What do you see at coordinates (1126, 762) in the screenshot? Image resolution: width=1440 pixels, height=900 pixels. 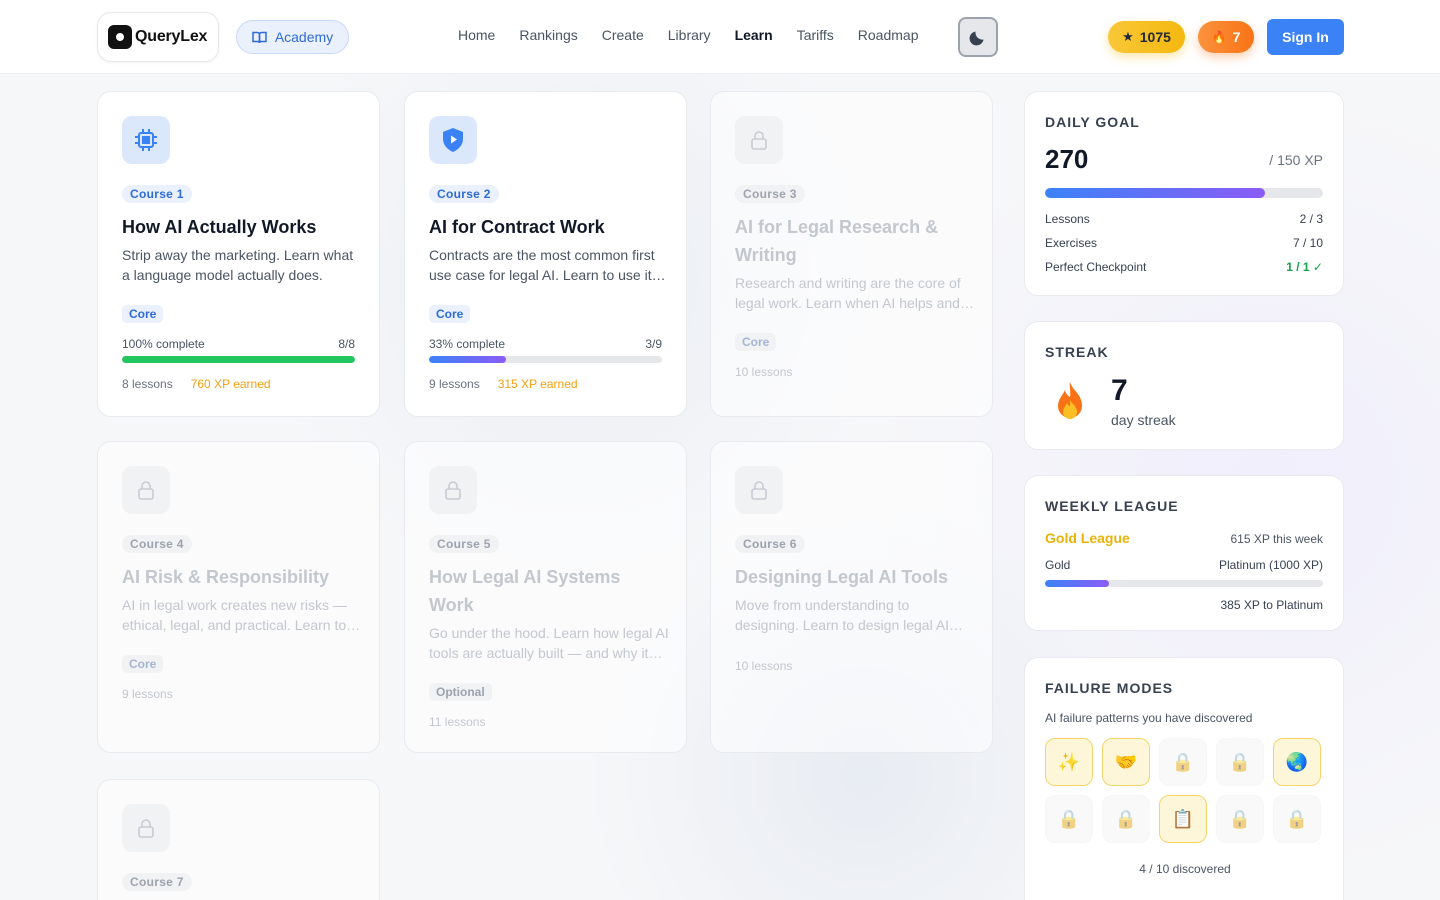 I see `failure-badge-discovered: 🤝` at bounding box center [1126, 762].